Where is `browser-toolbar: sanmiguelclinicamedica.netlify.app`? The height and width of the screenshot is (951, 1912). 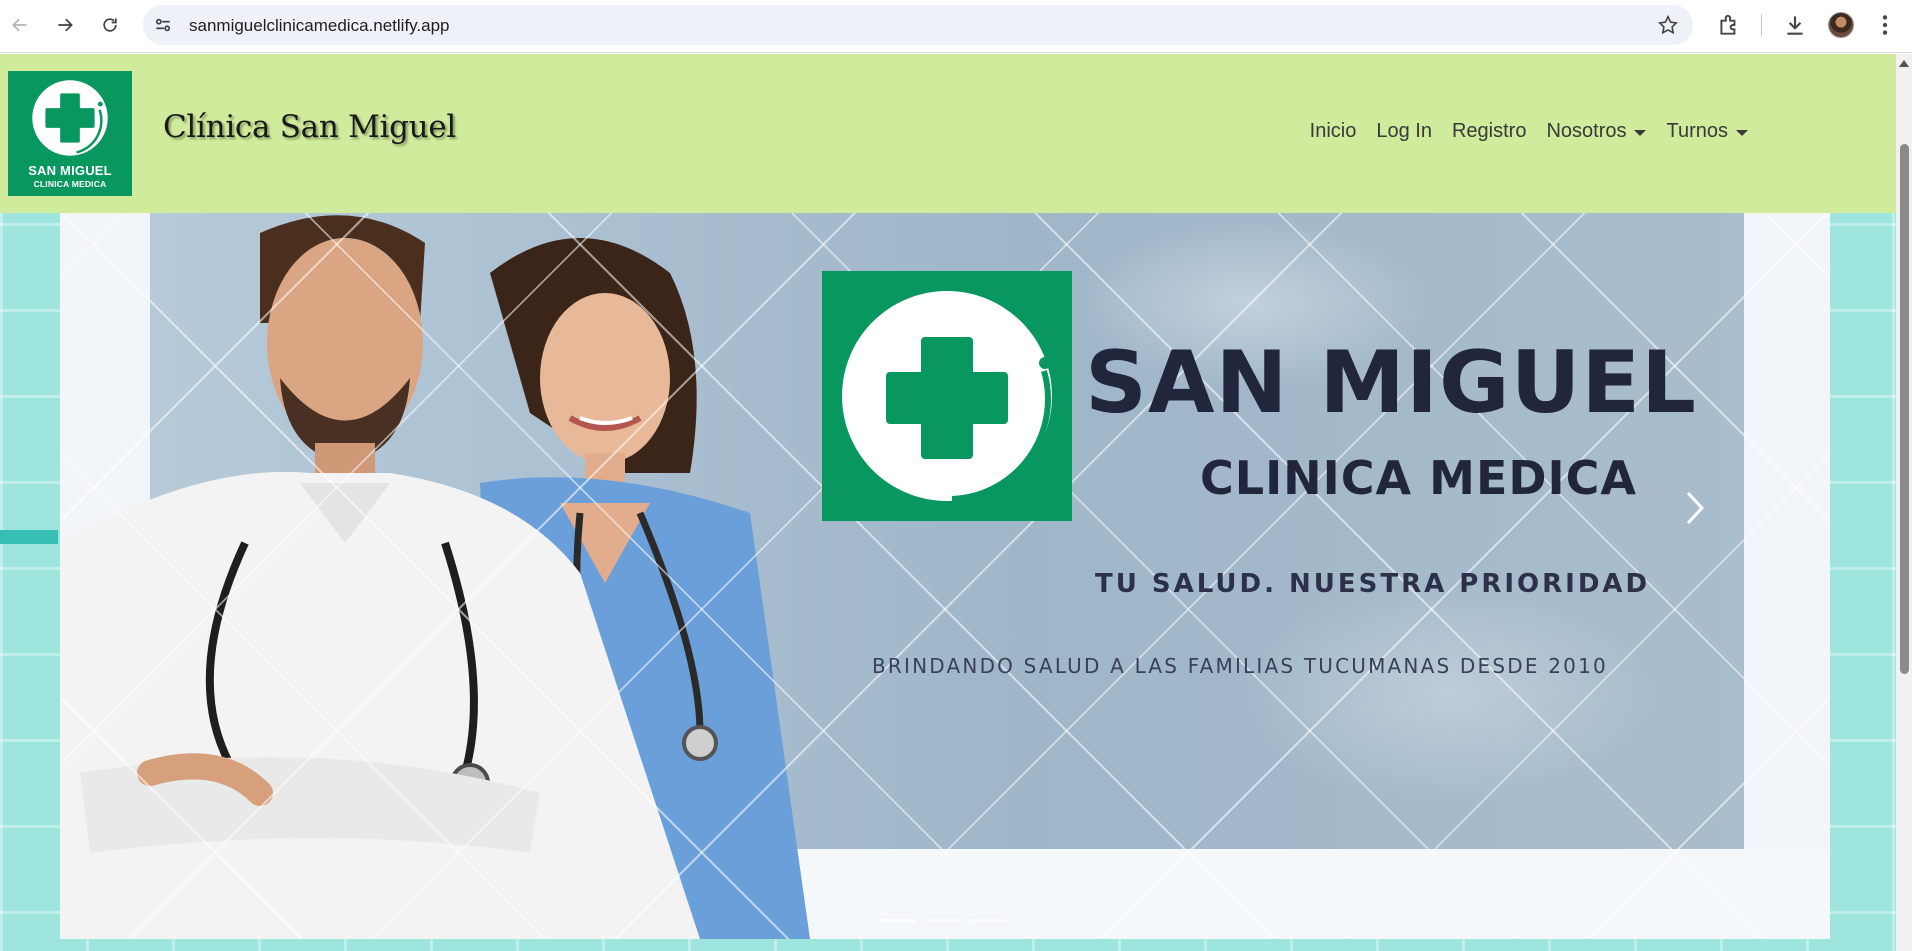
browser-toolbar: sanmiguelclinicamedica.netlify.app is located at coordinates (956, 26).